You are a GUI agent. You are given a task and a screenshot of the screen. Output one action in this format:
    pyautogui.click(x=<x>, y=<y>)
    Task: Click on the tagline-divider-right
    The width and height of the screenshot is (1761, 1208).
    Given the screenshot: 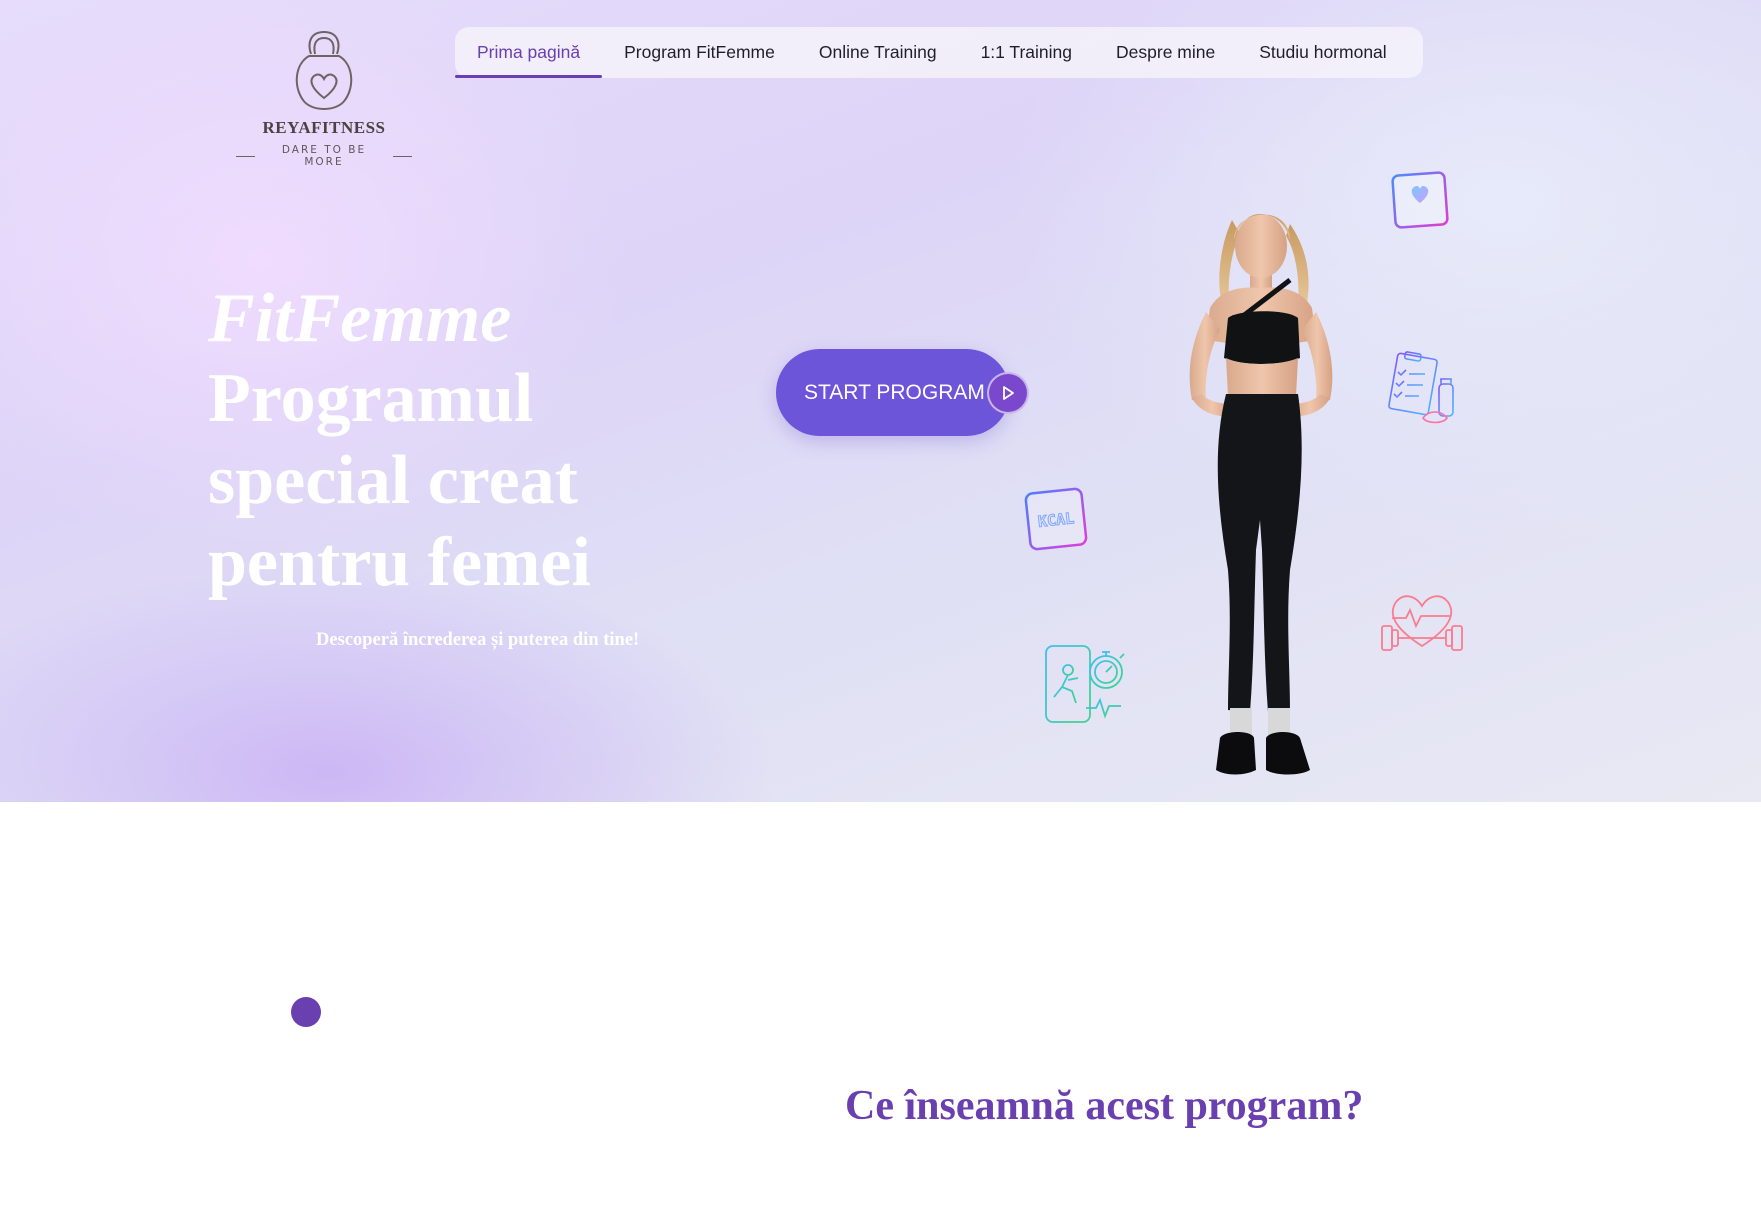 What is the action you would take?
    pyautogui.click(x=402, y=156)
    